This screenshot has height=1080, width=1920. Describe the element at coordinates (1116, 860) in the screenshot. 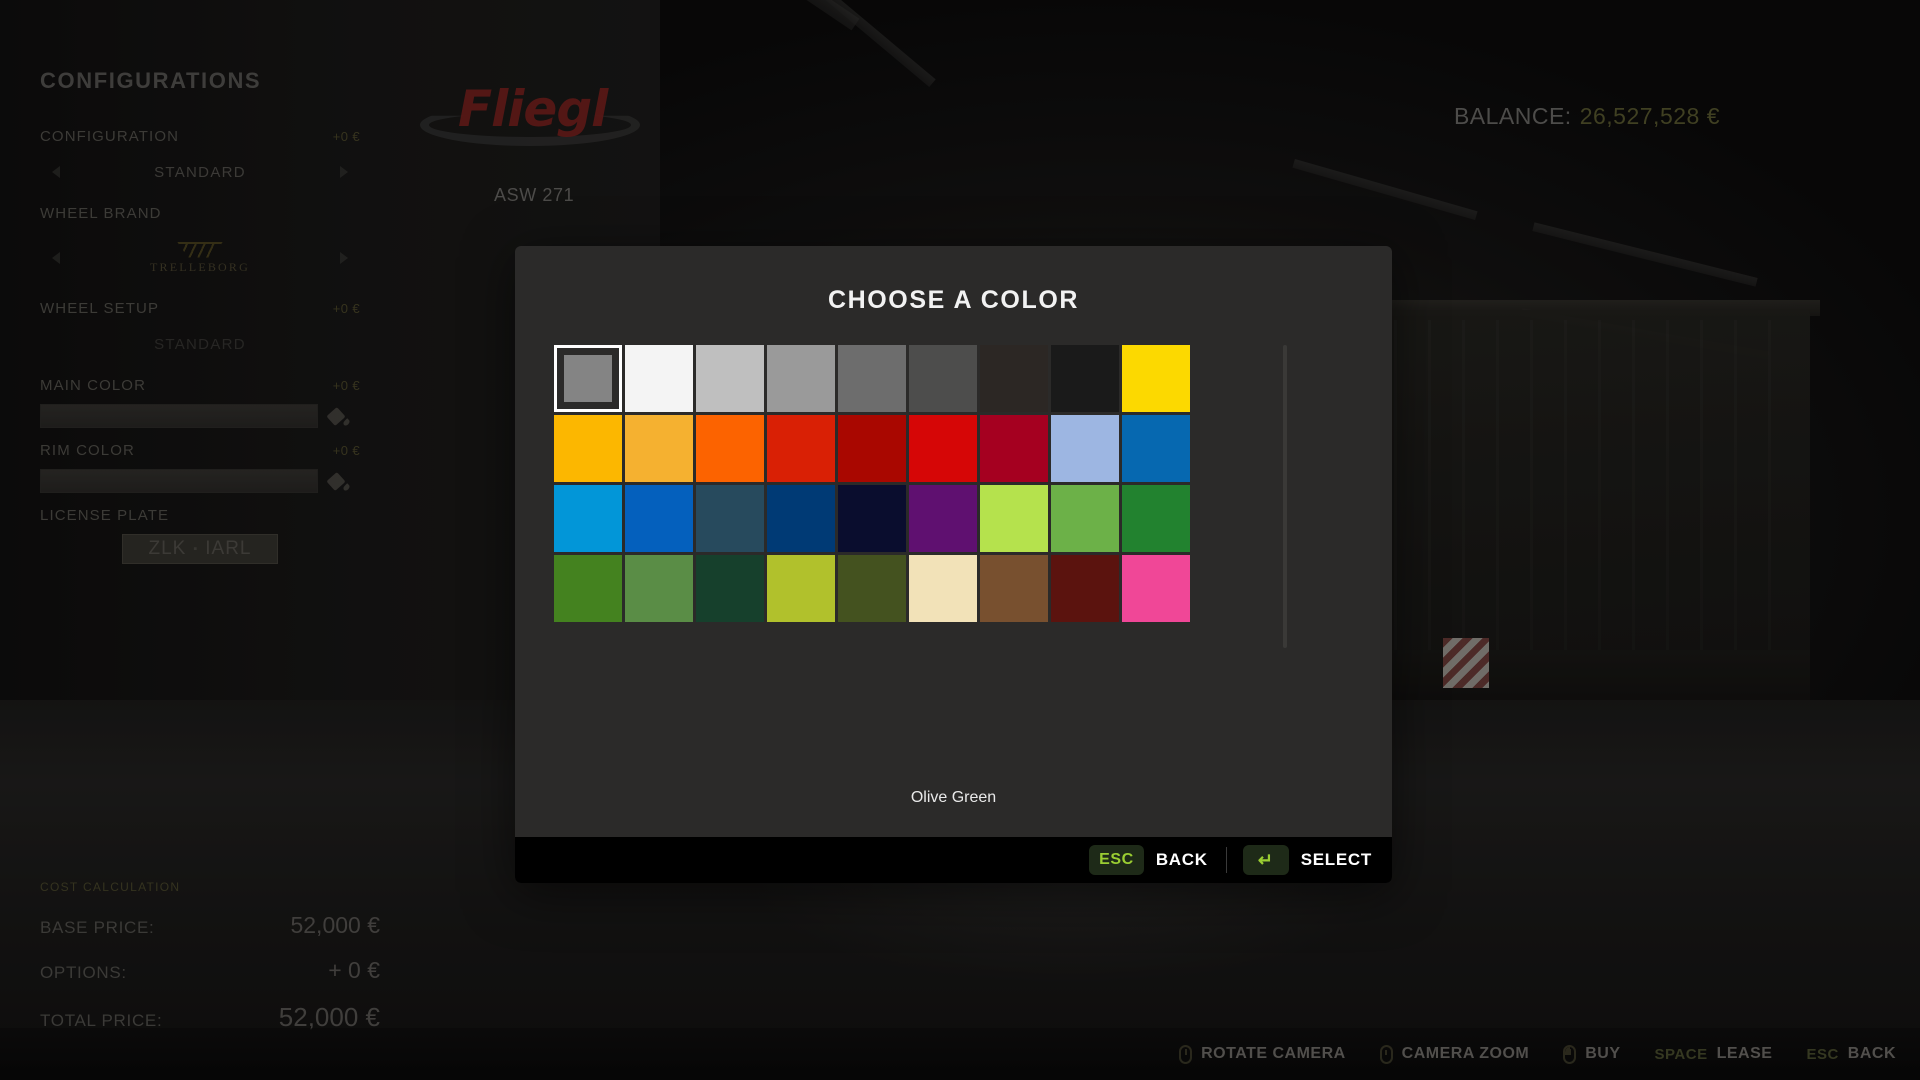

I see `esc-key-icon: ESC` at that location.